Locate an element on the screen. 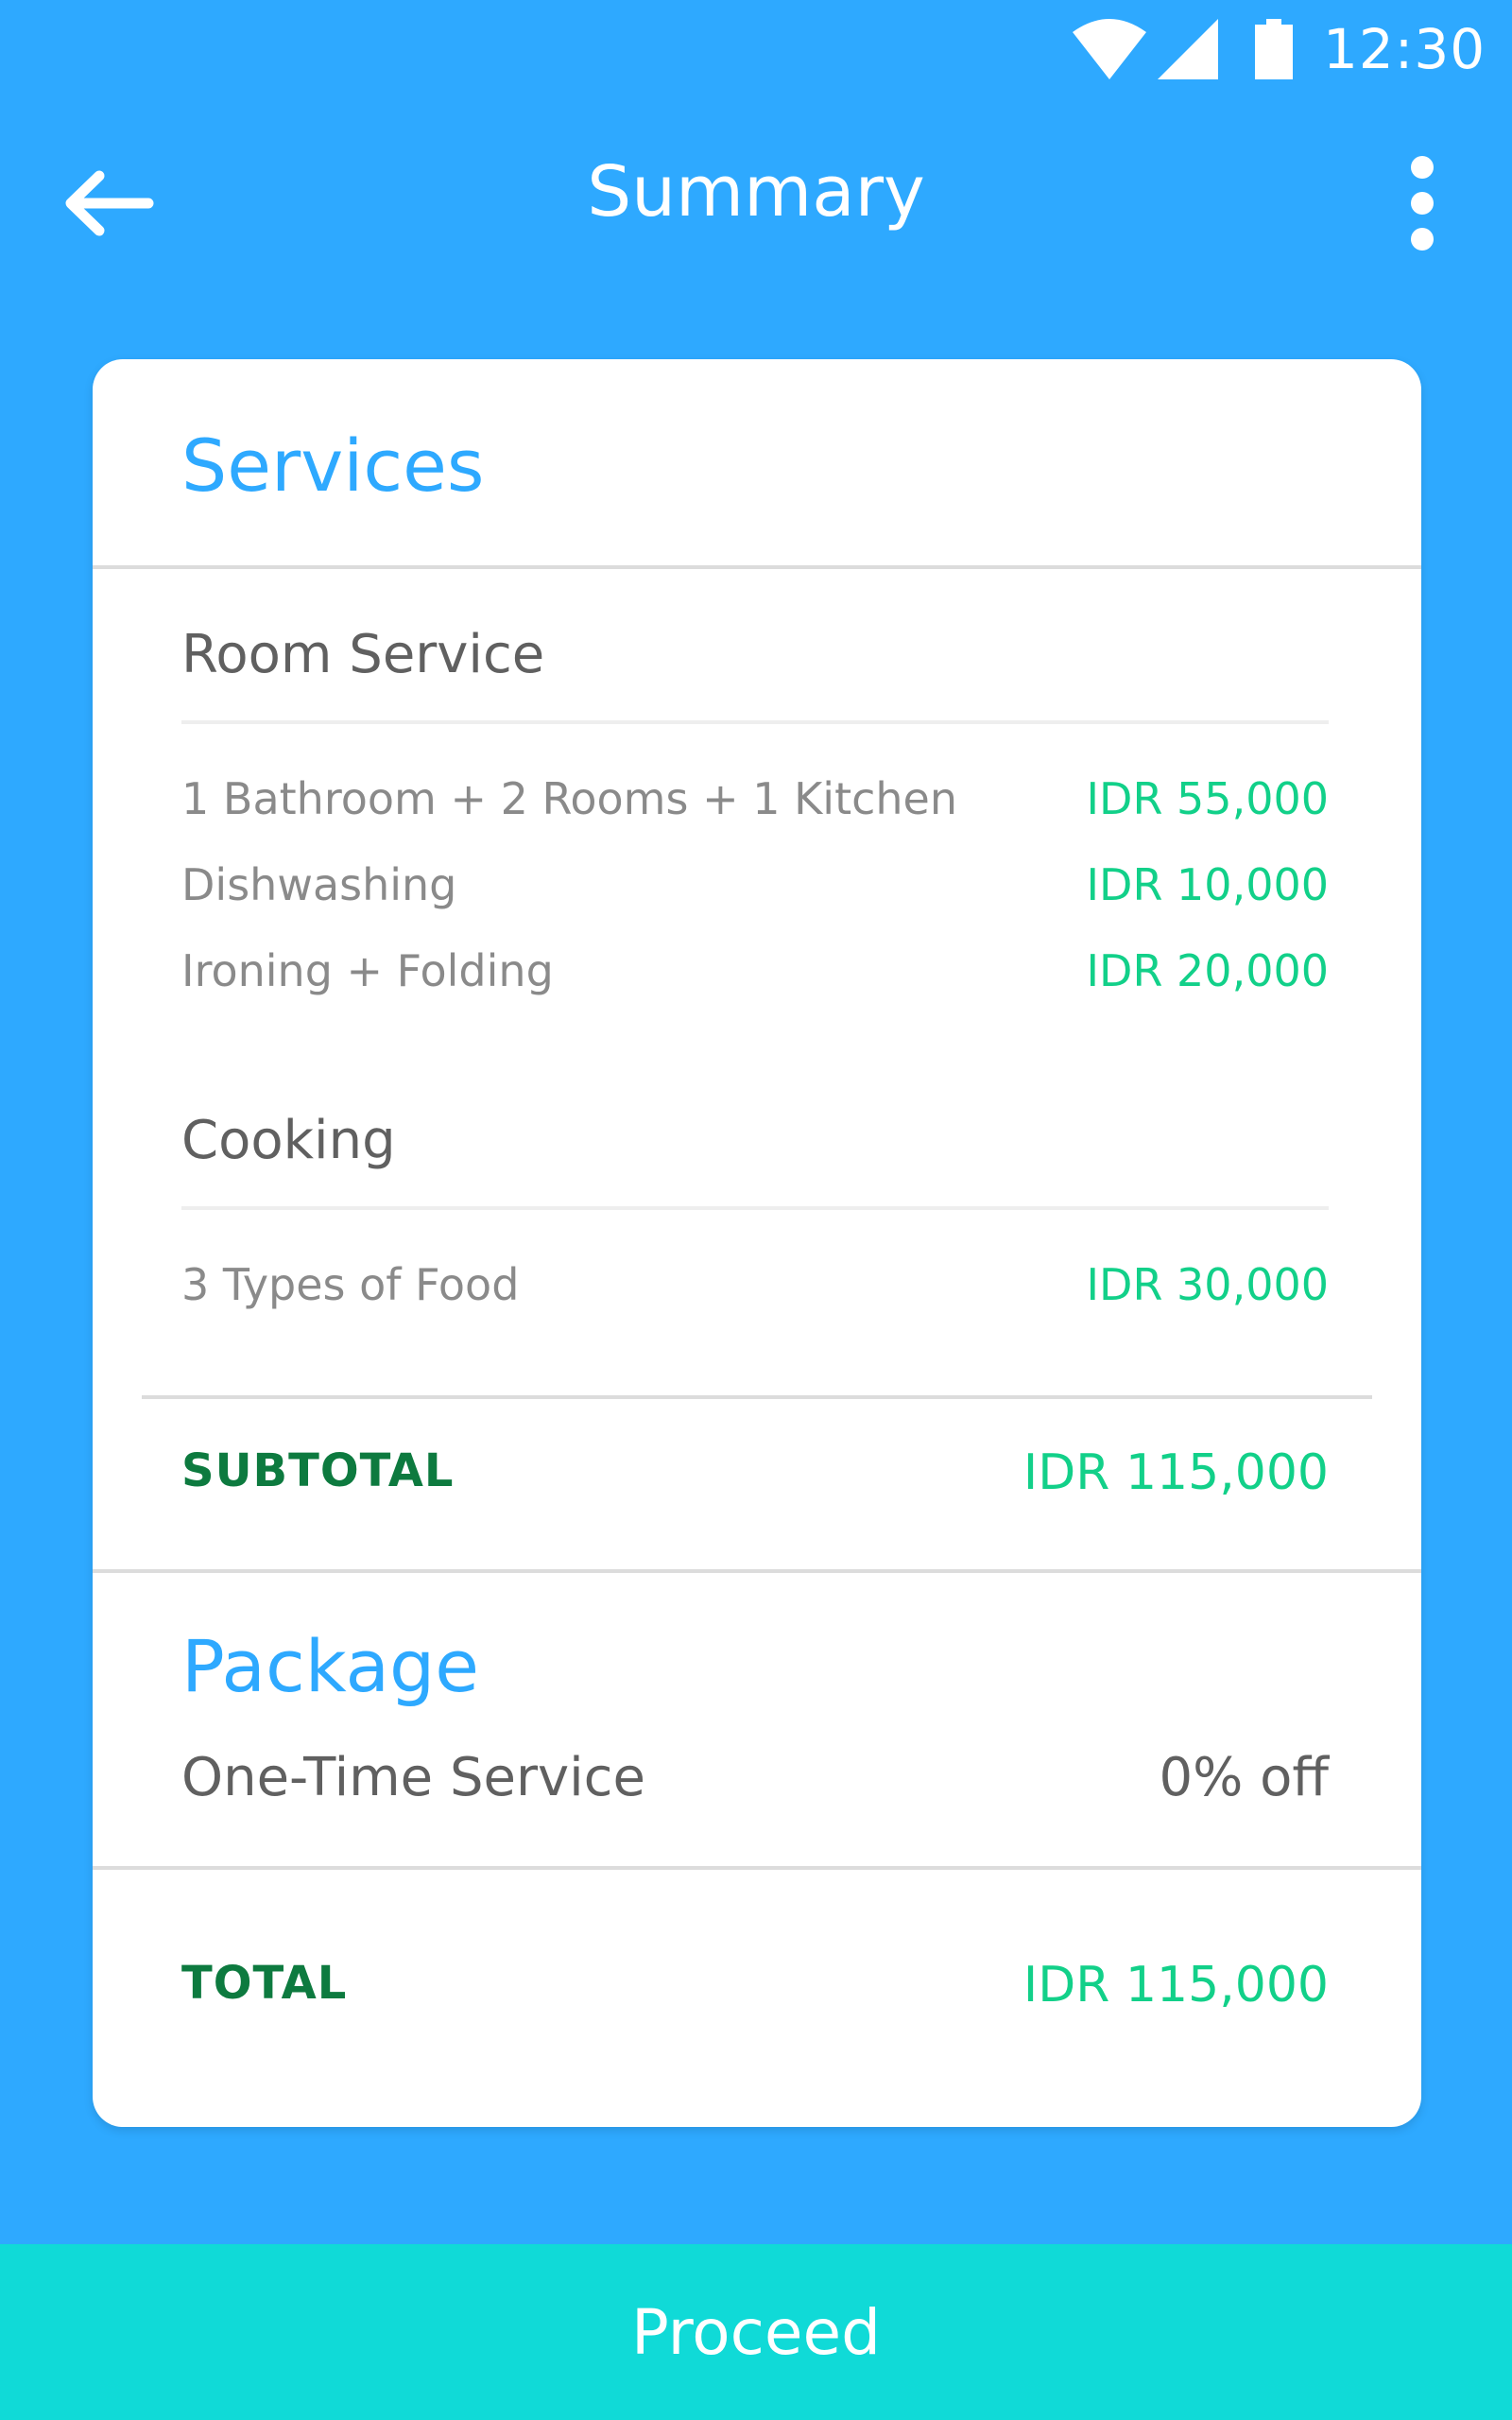 This screenshot has height=2420, width=1512. more-options-button is located at coordinates (1422, 203).